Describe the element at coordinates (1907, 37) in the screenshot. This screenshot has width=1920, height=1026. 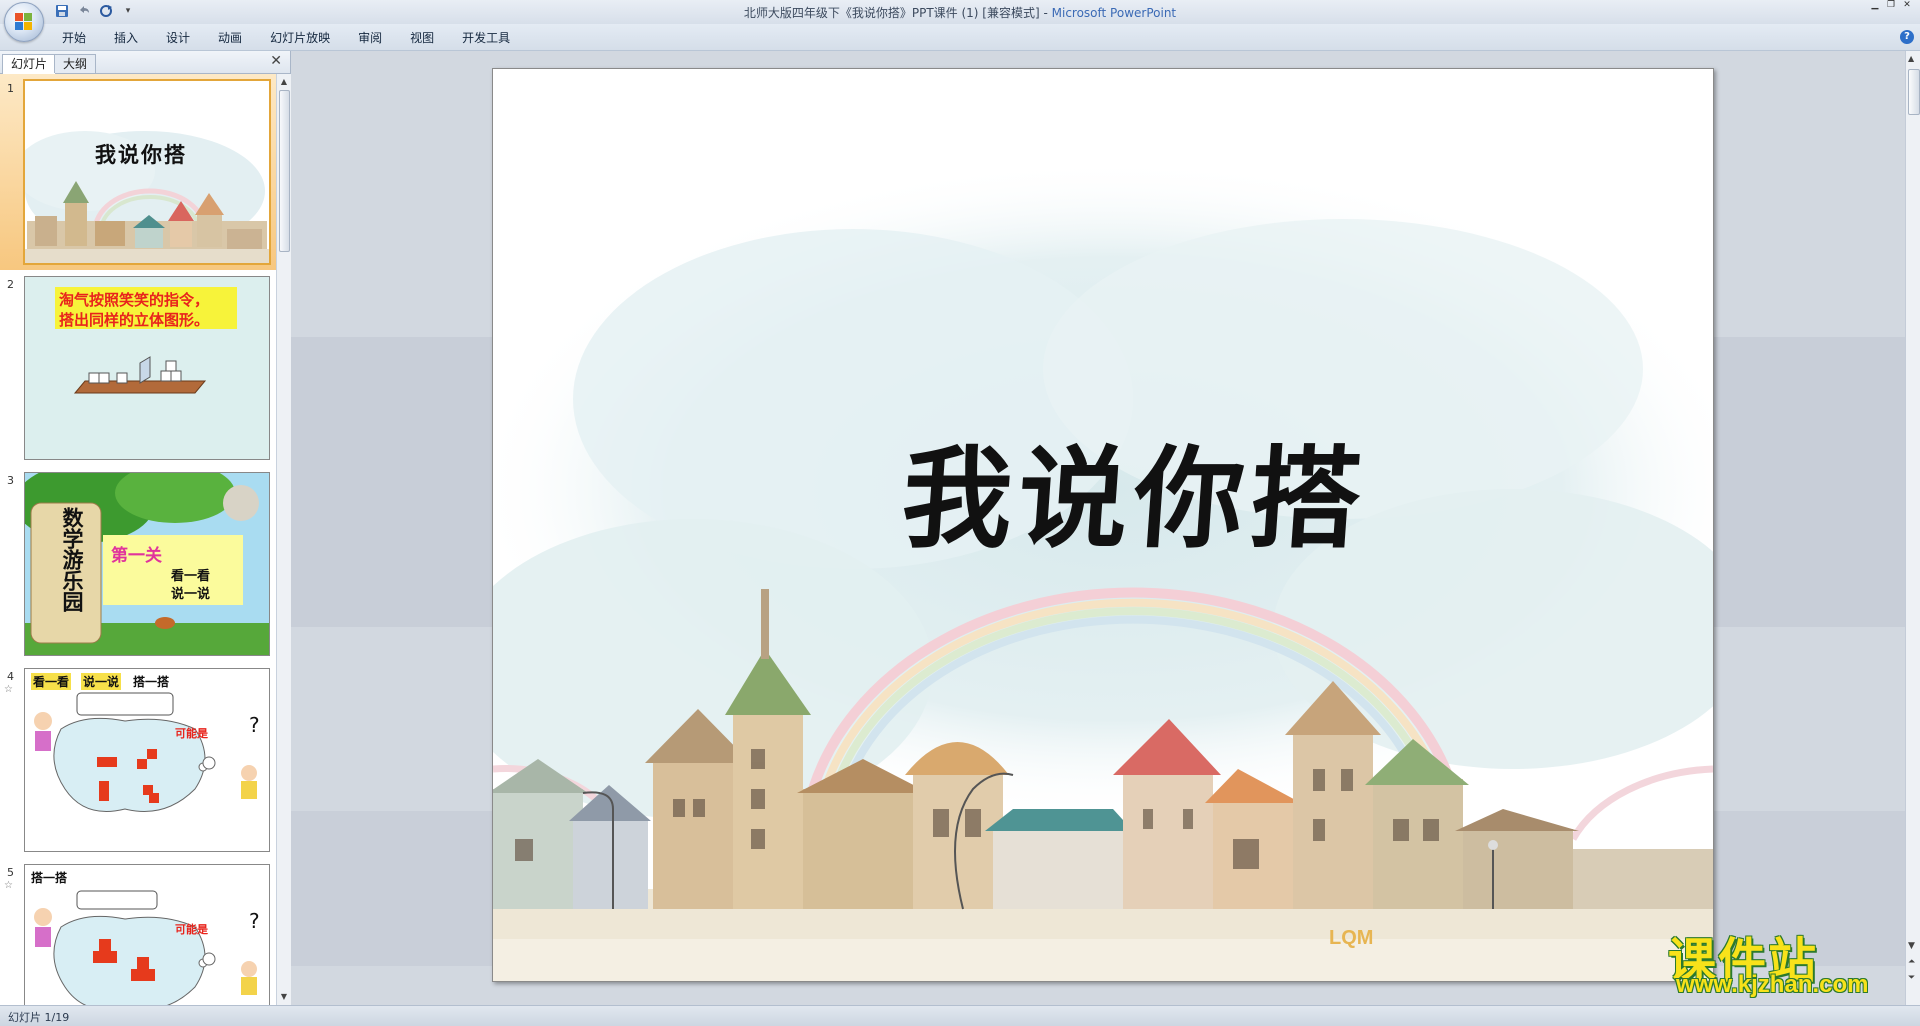
I see `help-icon: ?` at that location.